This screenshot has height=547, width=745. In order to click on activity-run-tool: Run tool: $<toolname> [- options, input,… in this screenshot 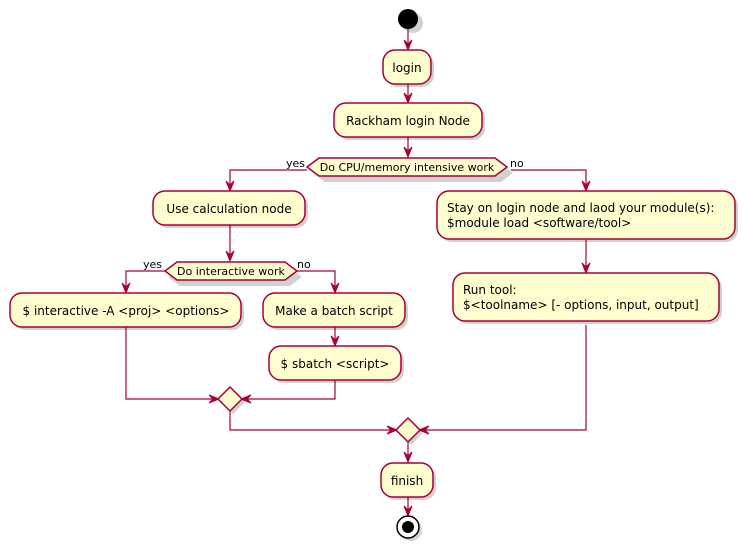, I will do `click(587, 298)`.